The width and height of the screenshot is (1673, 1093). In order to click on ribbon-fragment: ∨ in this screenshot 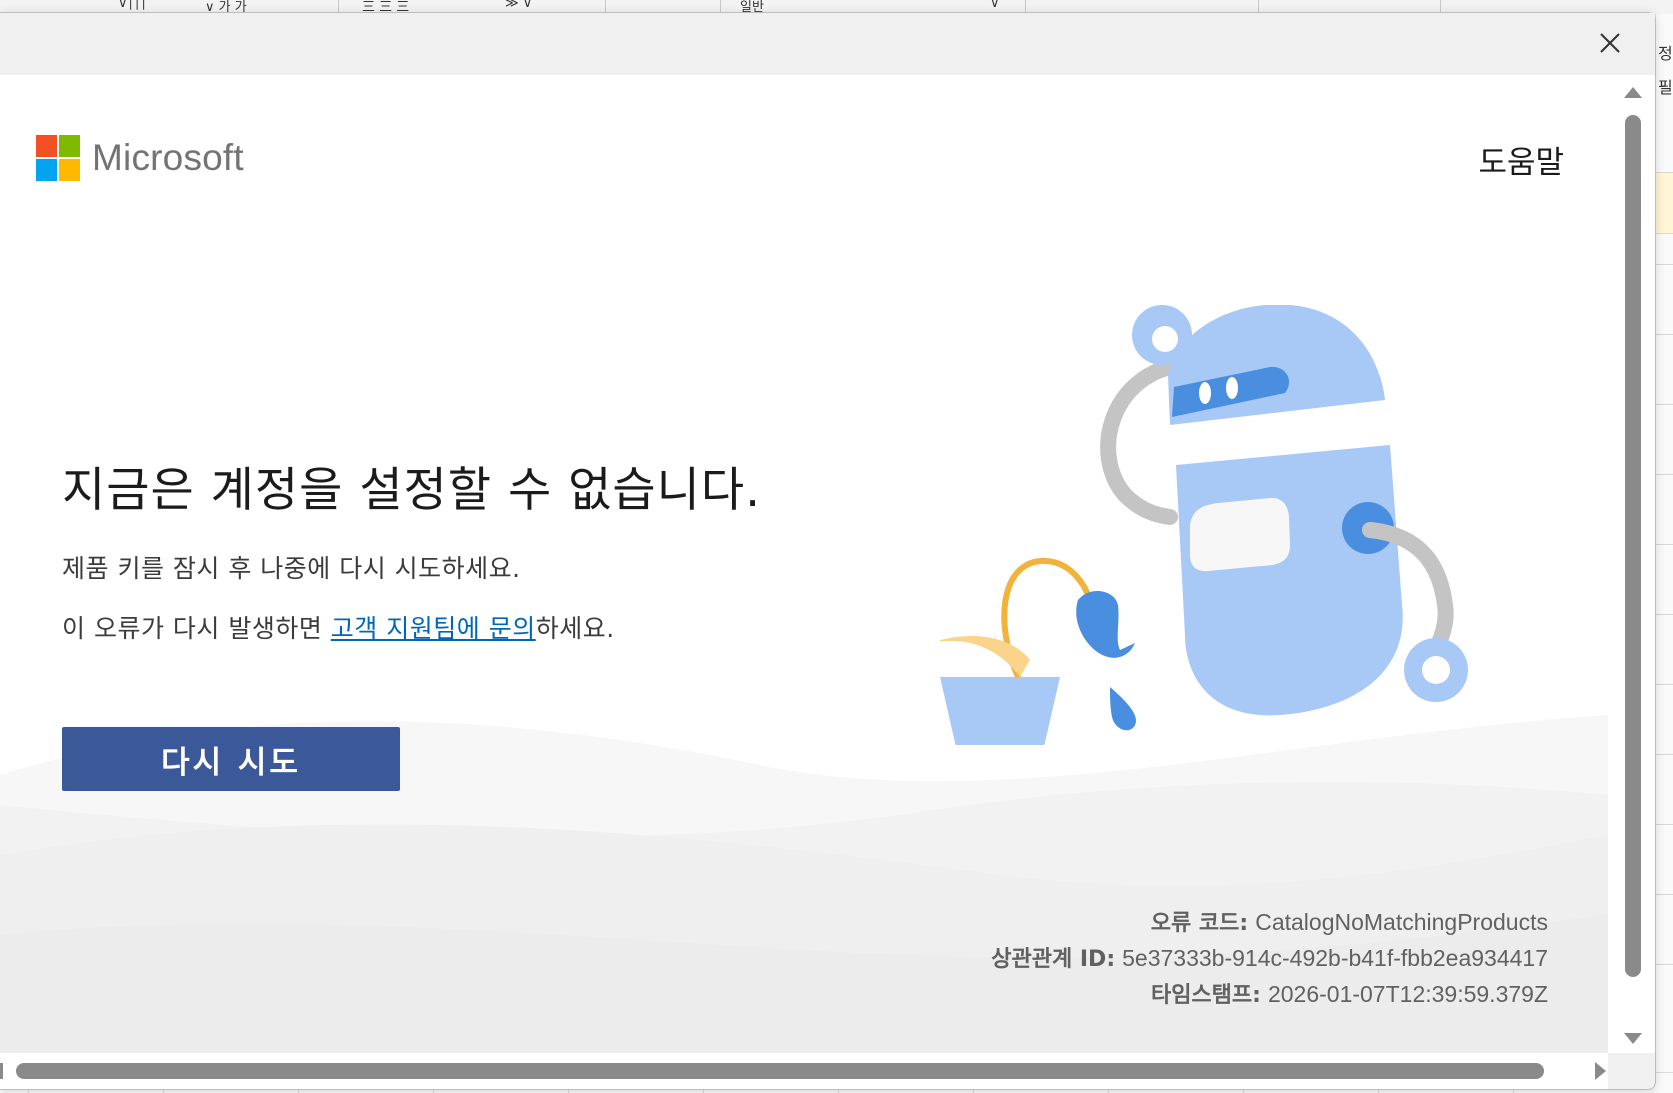, I will do `click(995, 5)`.